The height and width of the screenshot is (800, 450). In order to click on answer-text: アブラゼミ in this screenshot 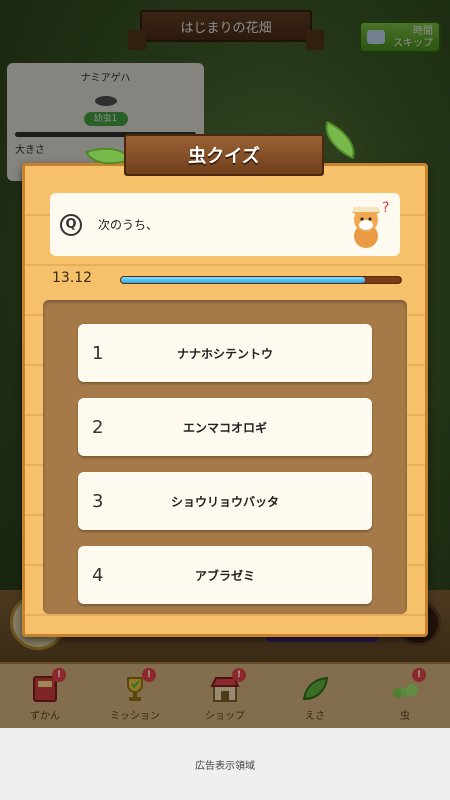, I will do `click(224, 575)`.